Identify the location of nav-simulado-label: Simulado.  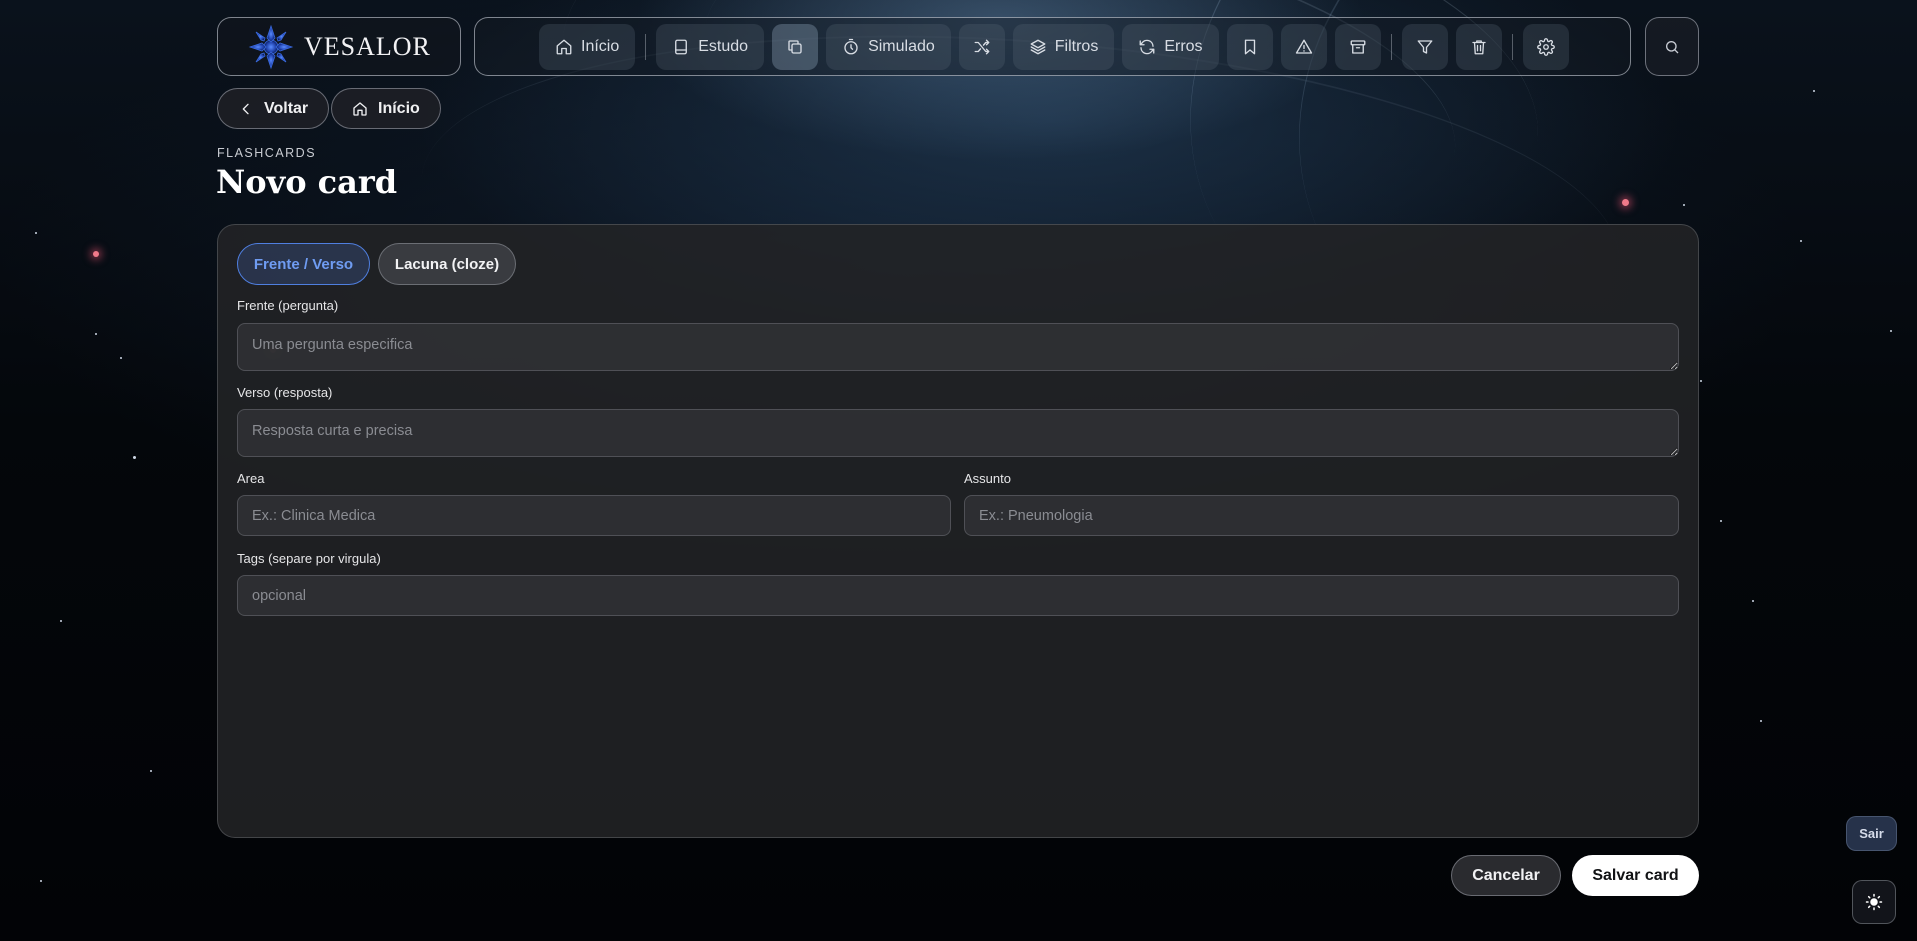
(901, 46).